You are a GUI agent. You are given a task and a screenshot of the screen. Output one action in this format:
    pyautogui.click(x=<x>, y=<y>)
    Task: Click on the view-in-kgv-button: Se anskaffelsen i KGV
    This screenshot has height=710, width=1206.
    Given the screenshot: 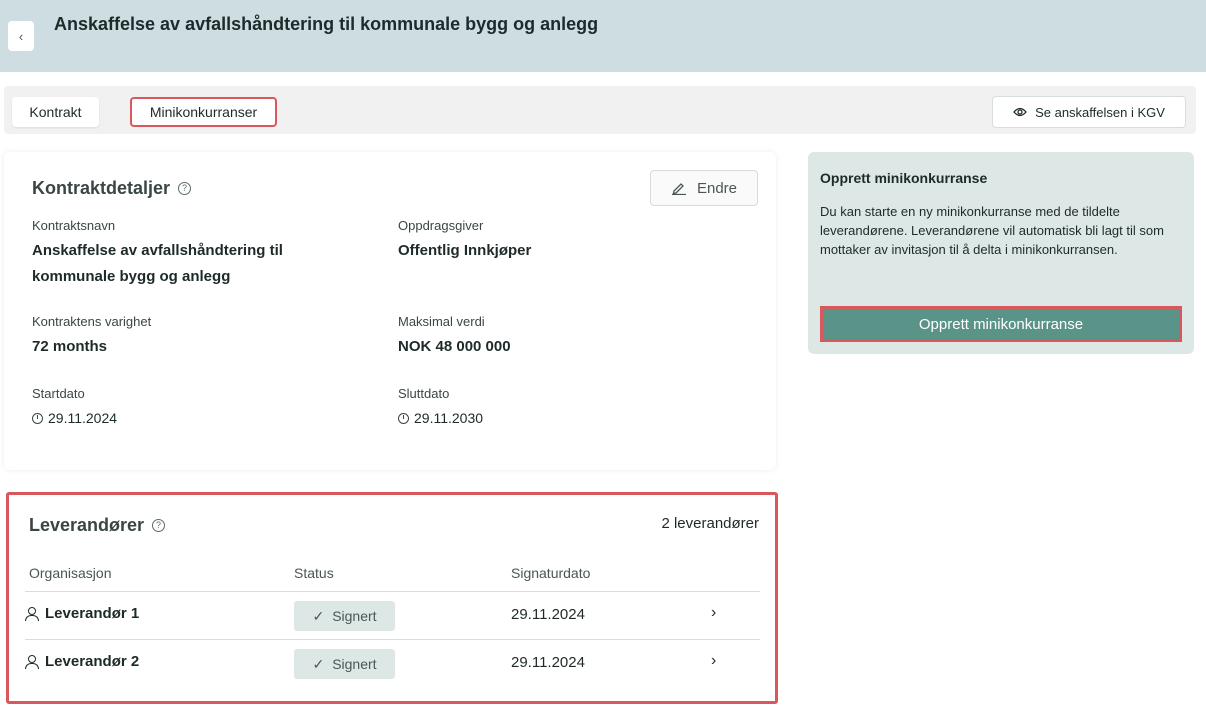 What is the action you would take?
    pyautogui.click(x=1089, y=112)
    